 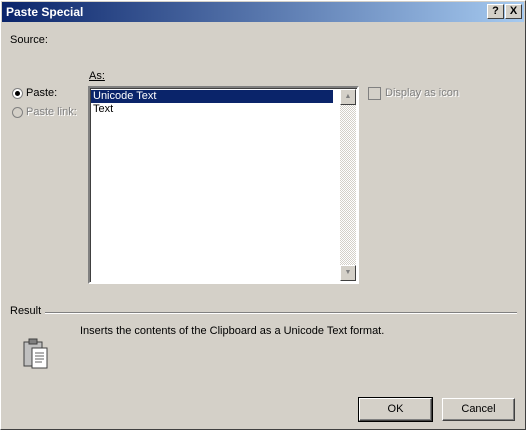 I want to click on scroll-down-arrow-icon: ▼, so click(x=348, y=273).